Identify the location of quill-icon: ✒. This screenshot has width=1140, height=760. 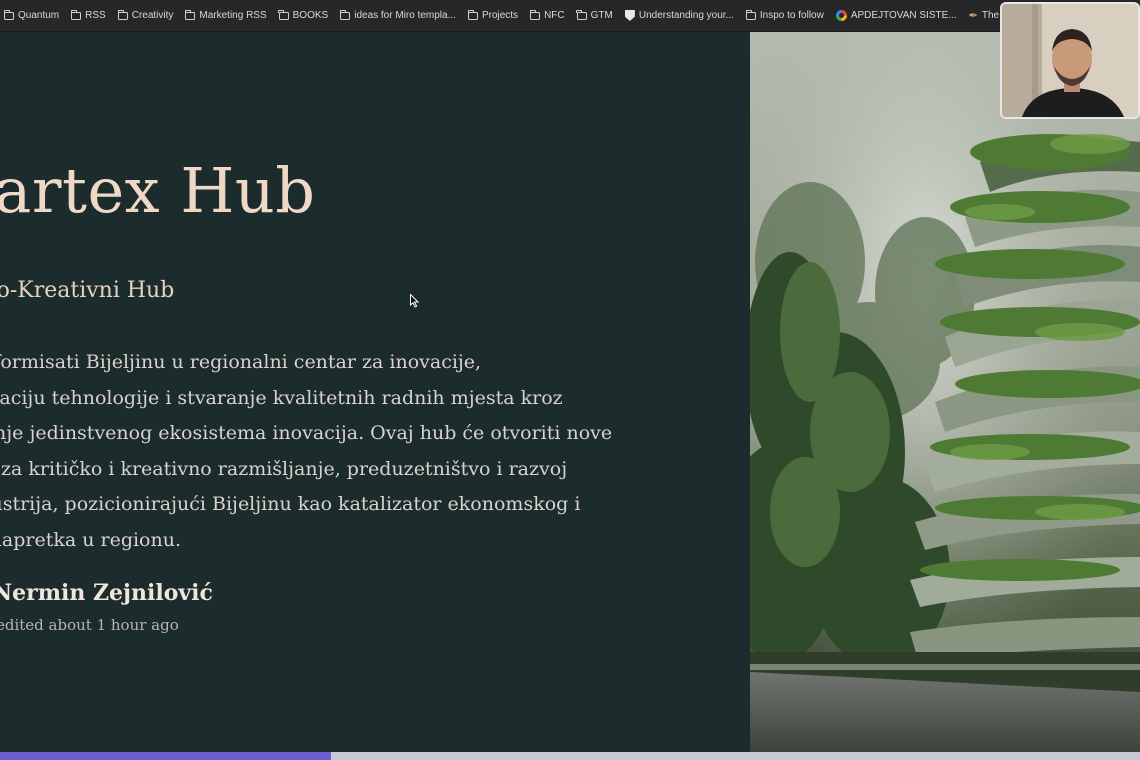
(973, 16).